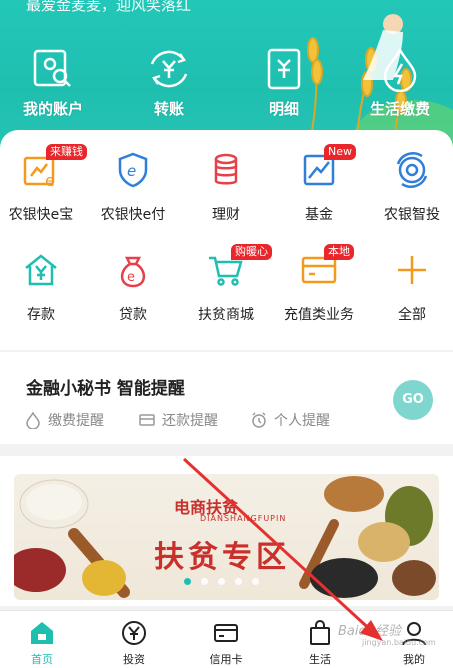 The image size is (453, 668). I want to click on yen-circle-icon, so click(134, 633).